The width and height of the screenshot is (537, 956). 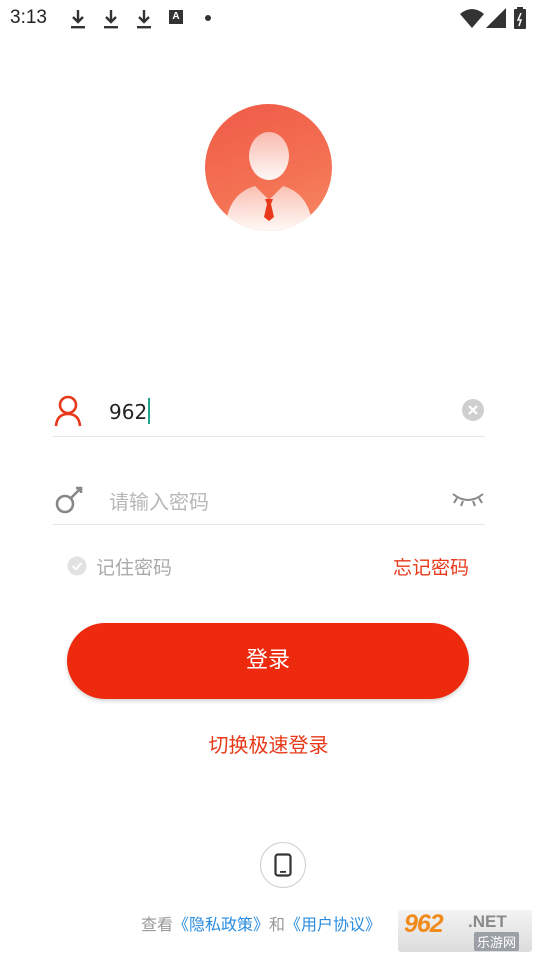 What do you see at coordinates (487, 921) in the screenshot?
I see `watermark-suffix: .NET` at bounding box center [487, 921].